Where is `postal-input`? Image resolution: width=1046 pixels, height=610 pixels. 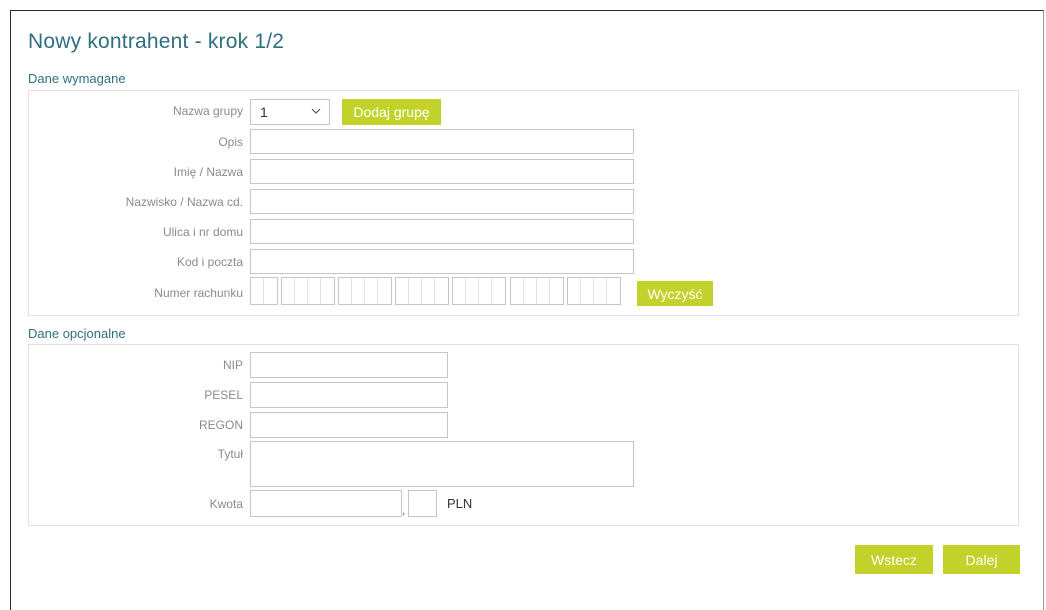 postal-input is located at coordinates (442, 261).